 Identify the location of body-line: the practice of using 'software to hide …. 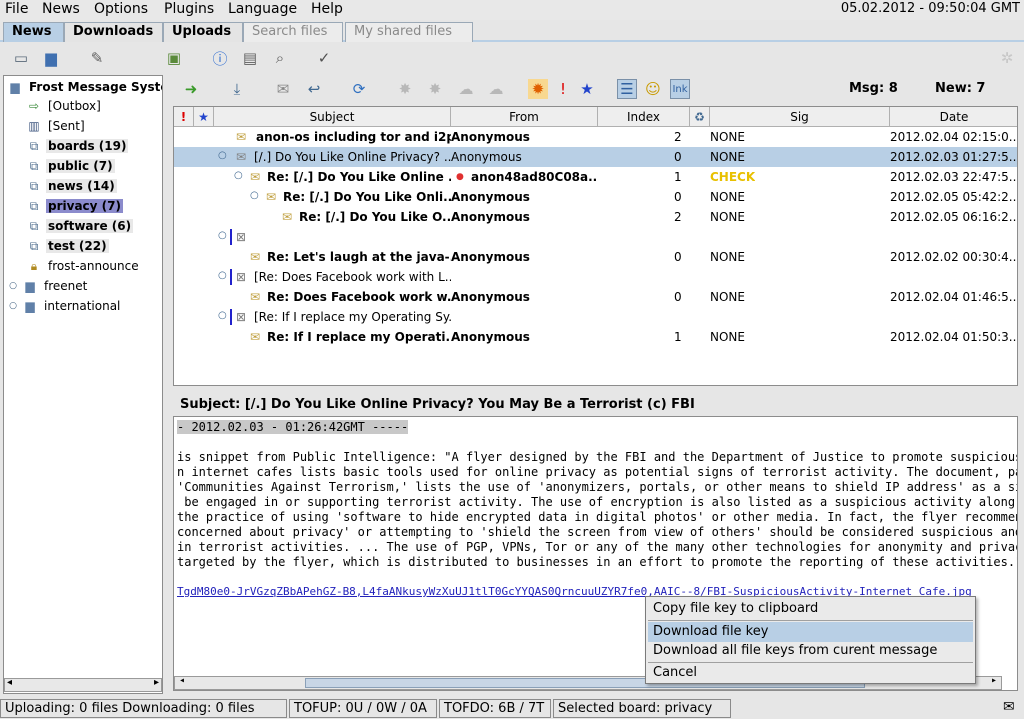
(597, 517).